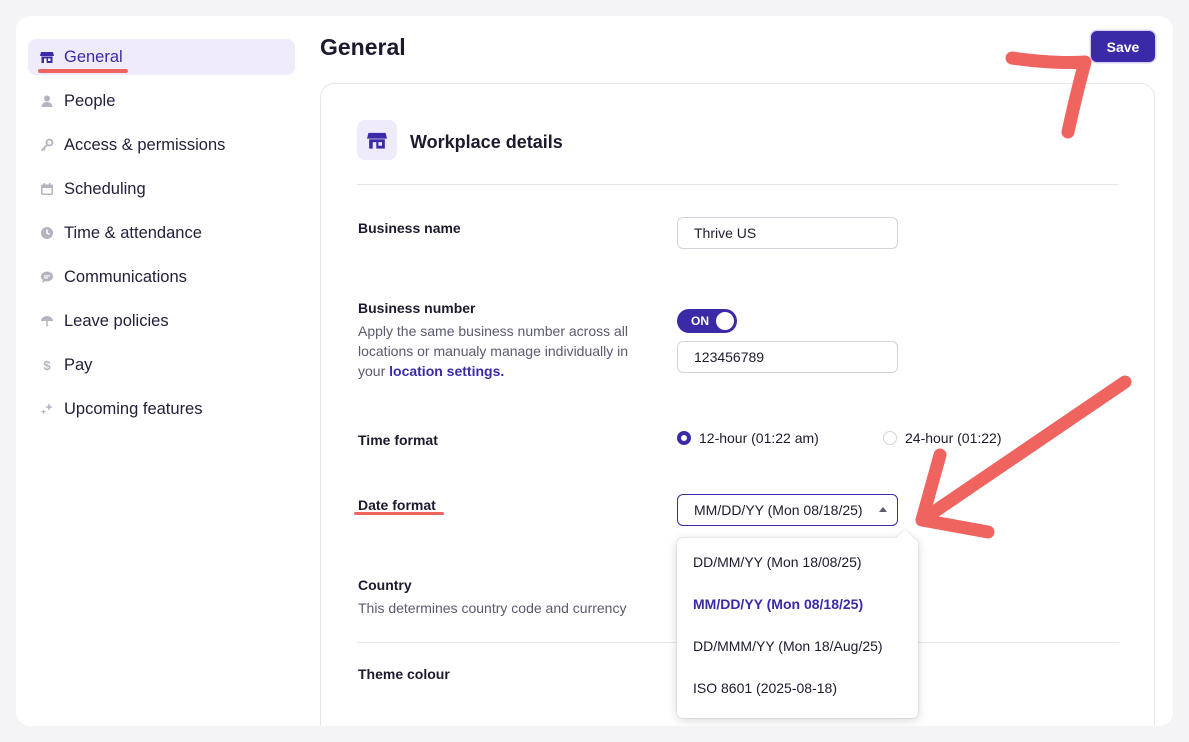 The height and width of the screenshot is (742, 1189). I want to click on select-value: MM/DD/YY (Mon 08/18/25), so click(778, 510).